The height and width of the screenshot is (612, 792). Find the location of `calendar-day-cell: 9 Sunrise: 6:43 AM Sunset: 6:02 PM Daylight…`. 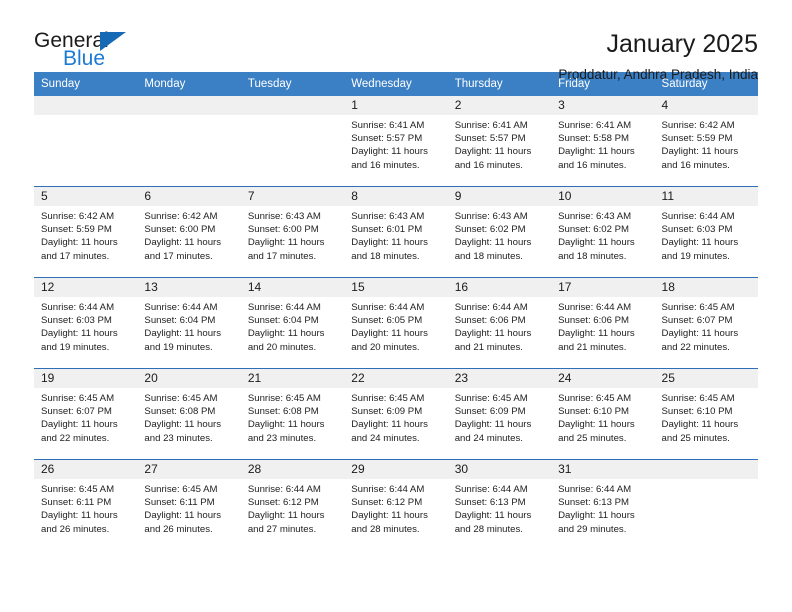

calendar-day-cell: 9 Sunrise: 6:43 AM Sunset: 6:02 PM Daylight… is located at coordinates (499, 232).